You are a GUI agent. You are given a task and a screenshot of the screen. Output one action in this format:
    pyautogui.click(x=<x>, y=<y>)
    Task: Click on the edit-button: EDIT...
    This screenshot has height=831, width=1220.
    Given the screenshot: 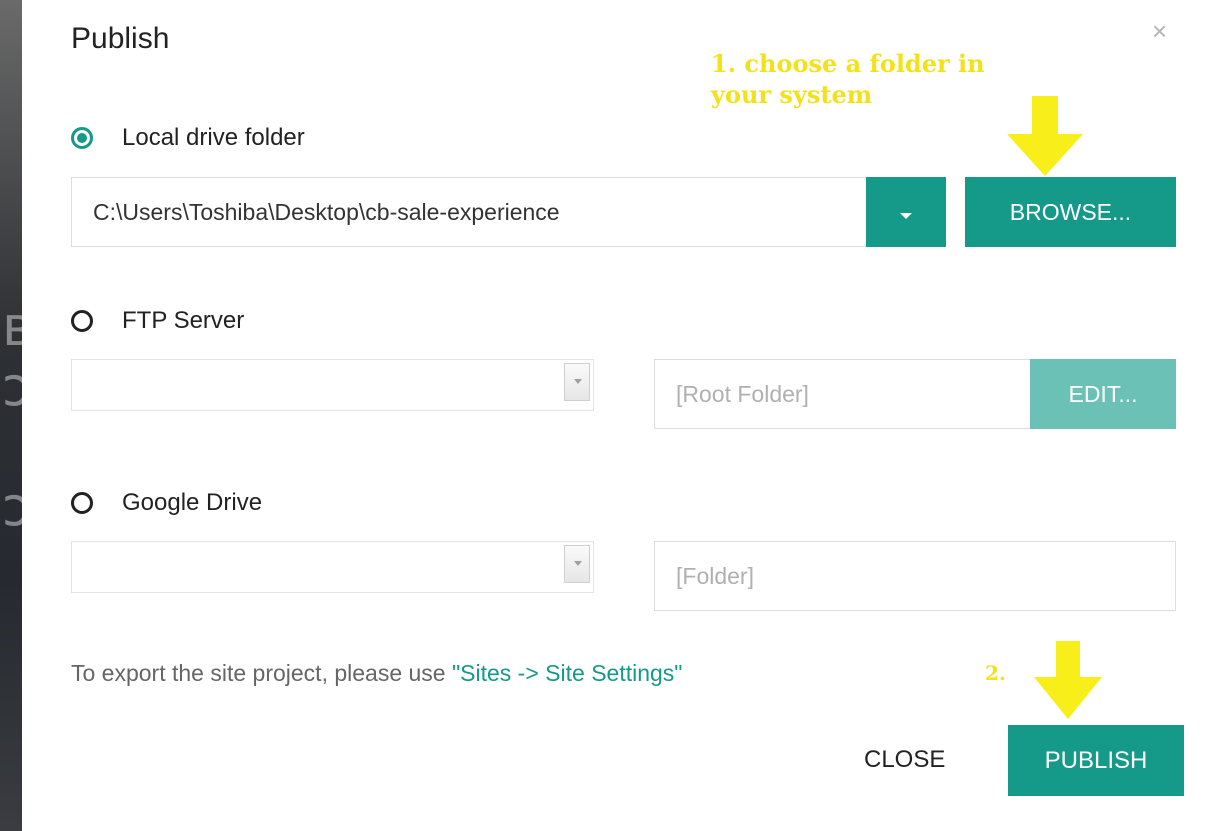 What is the action you would take?
    pyautogui.click(x=1103, y=394)
    